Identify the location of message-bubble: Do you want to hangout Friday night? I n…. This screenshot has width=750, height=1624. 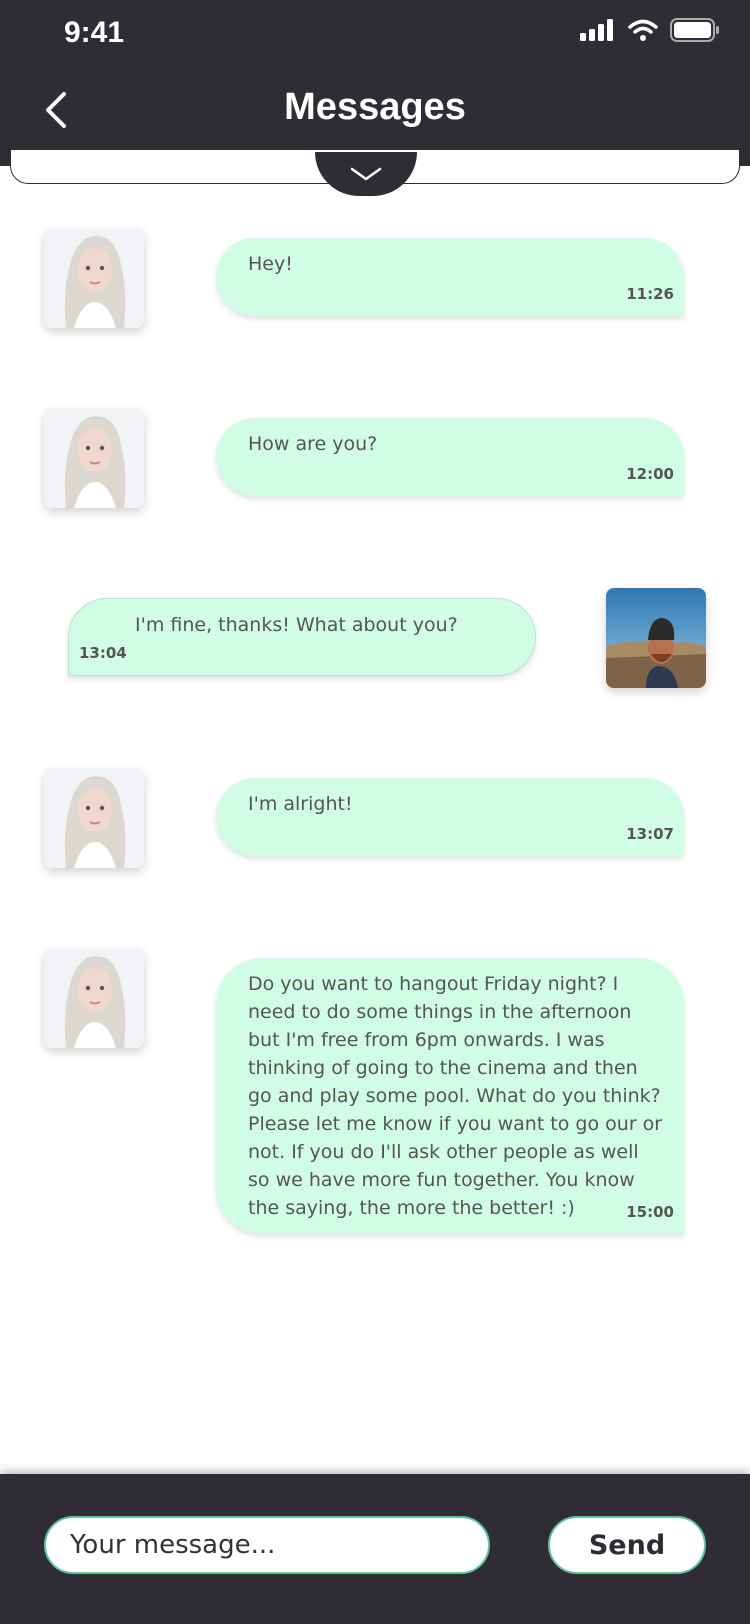
(450, 1096).